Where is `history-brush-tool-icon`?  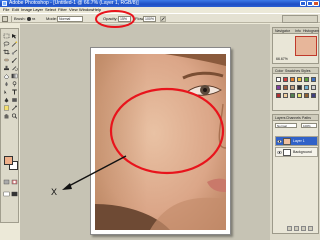
history-brush-tool-icon is located at coordinates (14, 68).